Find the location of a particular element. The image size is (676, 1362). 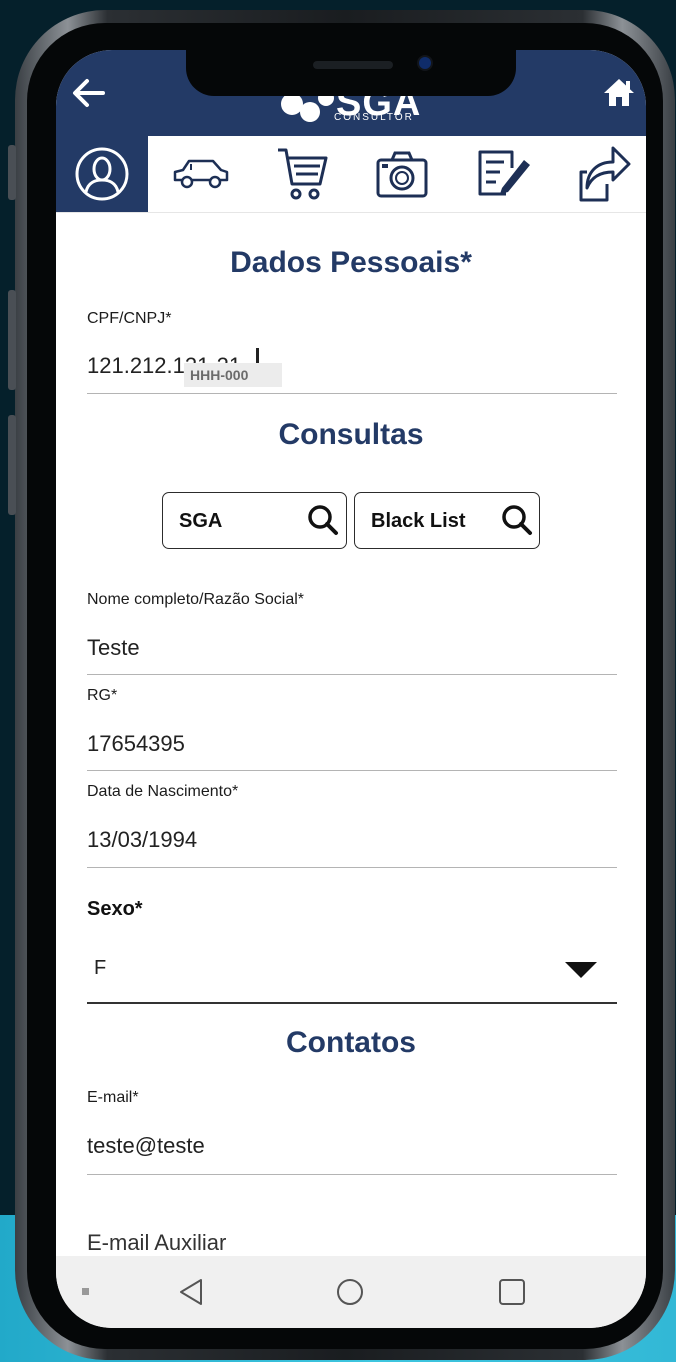

share-icon is located at coordinates (605, 174).